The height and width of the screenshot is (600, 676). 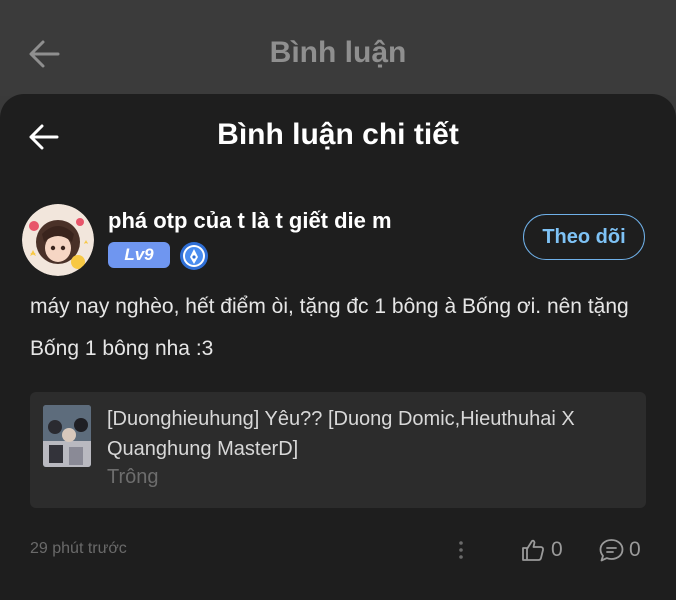 What do you see at coordinates (58, 240) in the screenshot?
I see `avatar` at bounding box center [58, 240].